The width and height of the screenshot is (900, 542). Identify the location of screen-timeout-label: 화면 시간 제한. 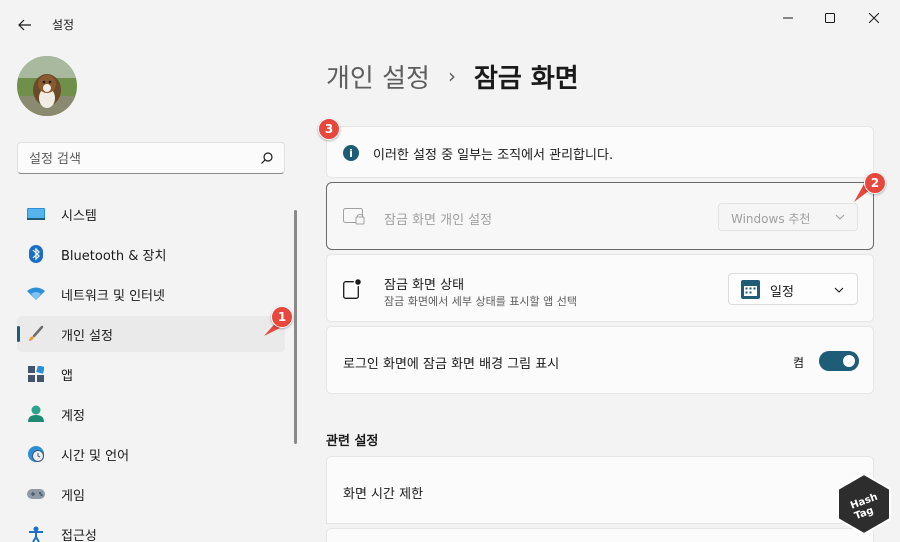
(383, 494).